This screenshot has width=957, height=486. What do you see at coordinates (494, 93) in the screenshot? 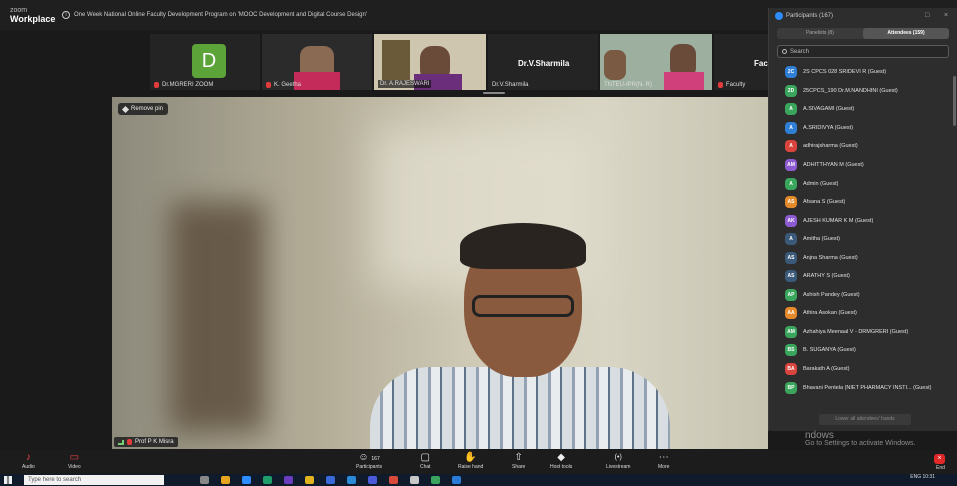
I see `strip-resize-handle` at bounding box center [494, 93].